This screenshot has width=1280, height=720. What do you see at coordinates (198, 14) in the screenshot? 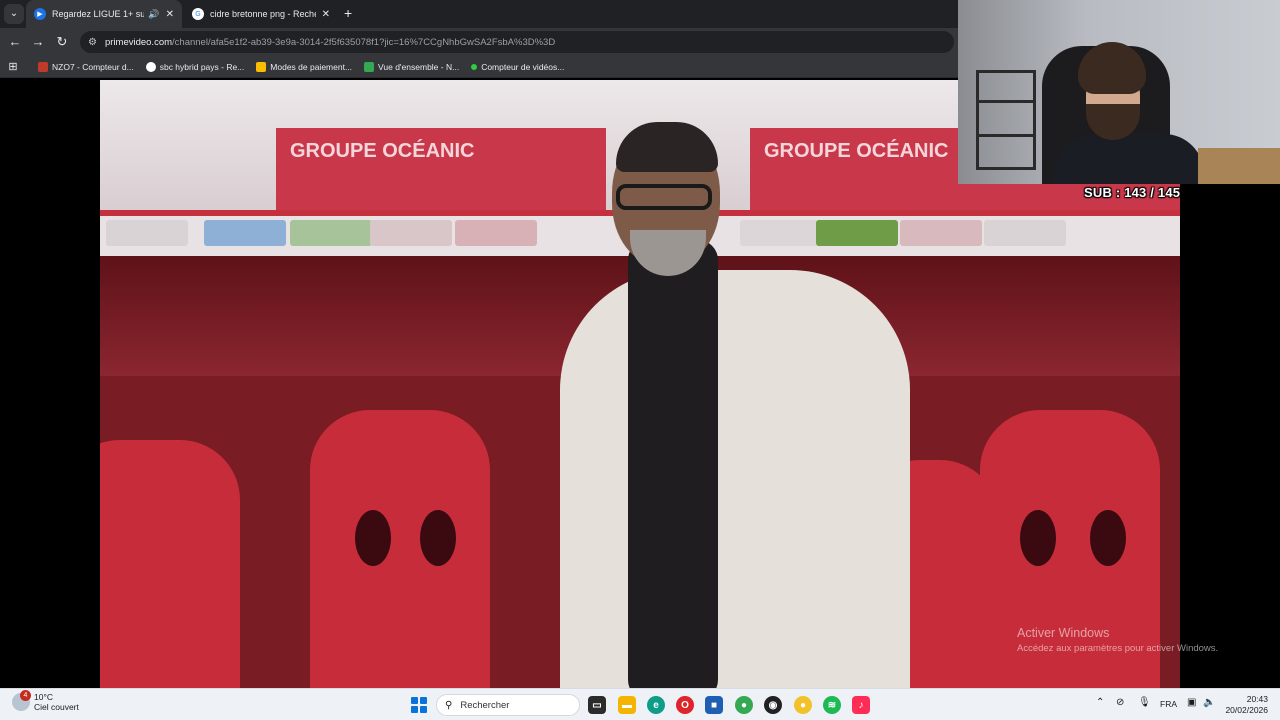
I see `google-favicon-icon: G` at bounding box center [198, 14].